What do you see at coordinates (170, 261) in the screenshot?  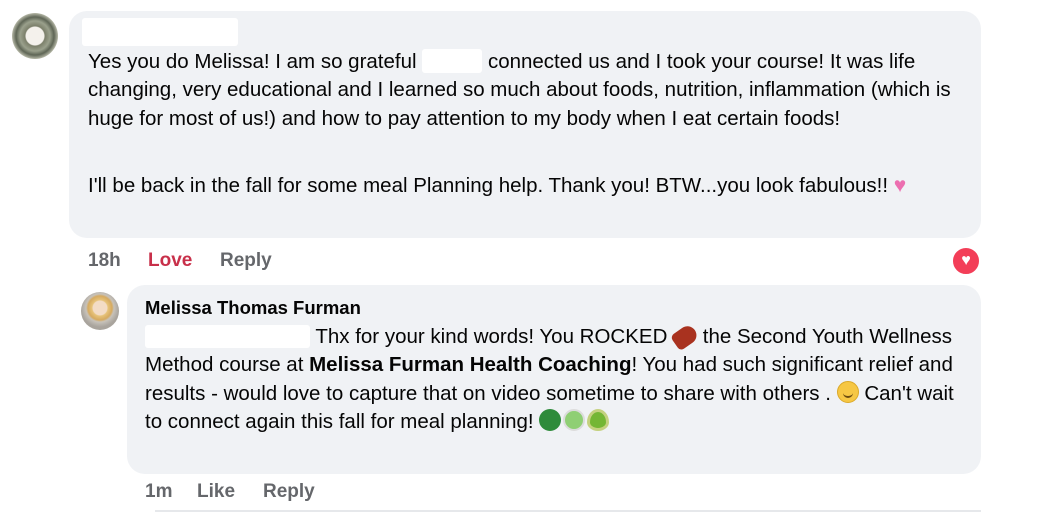 I see `love-button: Love` at bounding box center [170, 261].